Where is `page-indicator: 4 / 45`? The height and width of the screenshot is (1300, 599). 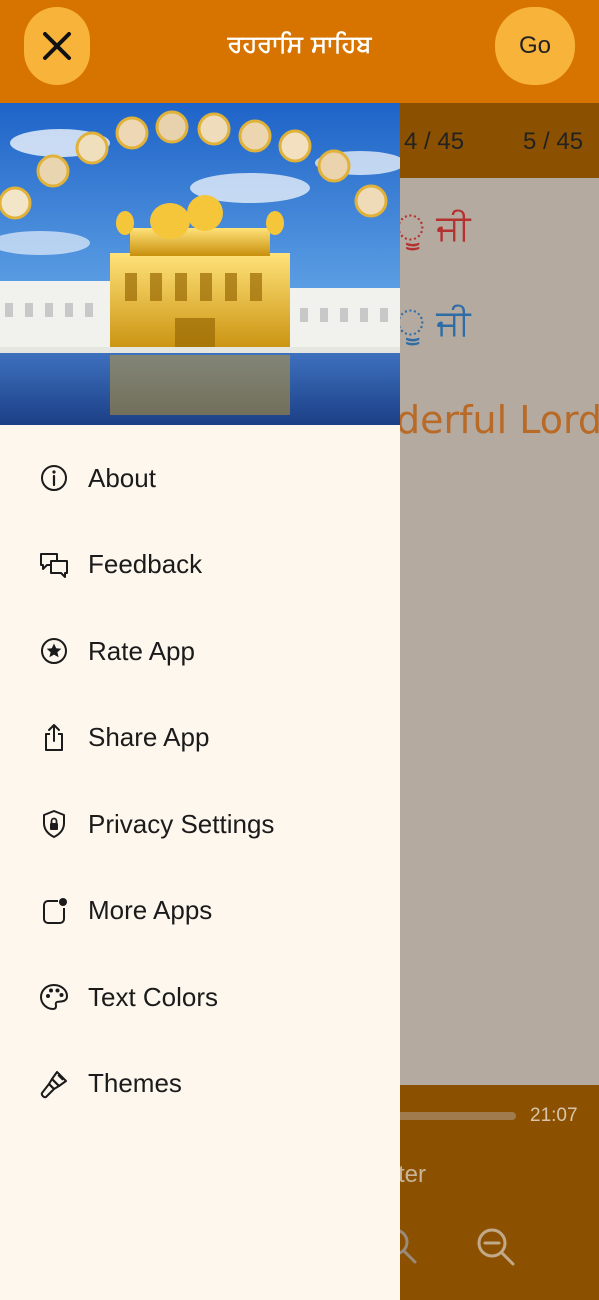
page-indicator: 4 / 45 is located at coordinates (434, 142).